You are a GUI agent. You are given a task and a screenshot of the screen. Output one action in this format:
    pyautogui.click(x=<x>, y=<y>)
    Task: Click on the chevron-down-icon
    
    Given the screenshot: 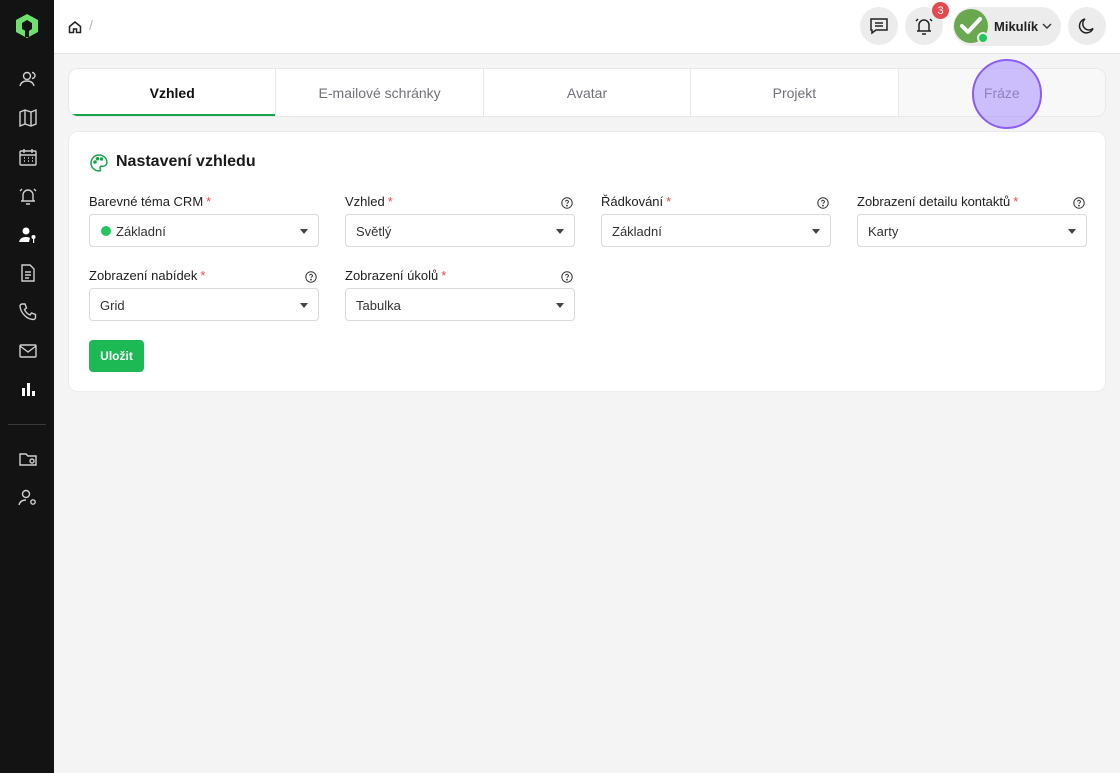 What is the action you would take?
    pyautogui.click(x=1047, y=26)
    